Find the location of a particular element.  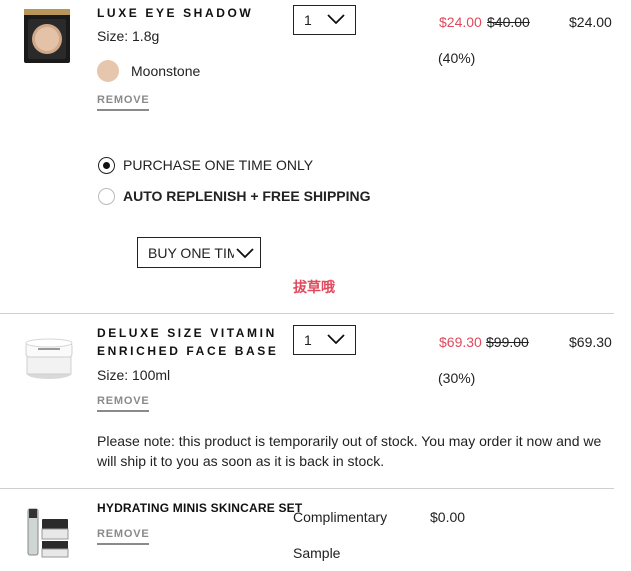

sale-price: $24.00 is located at coordinates (460, 22).